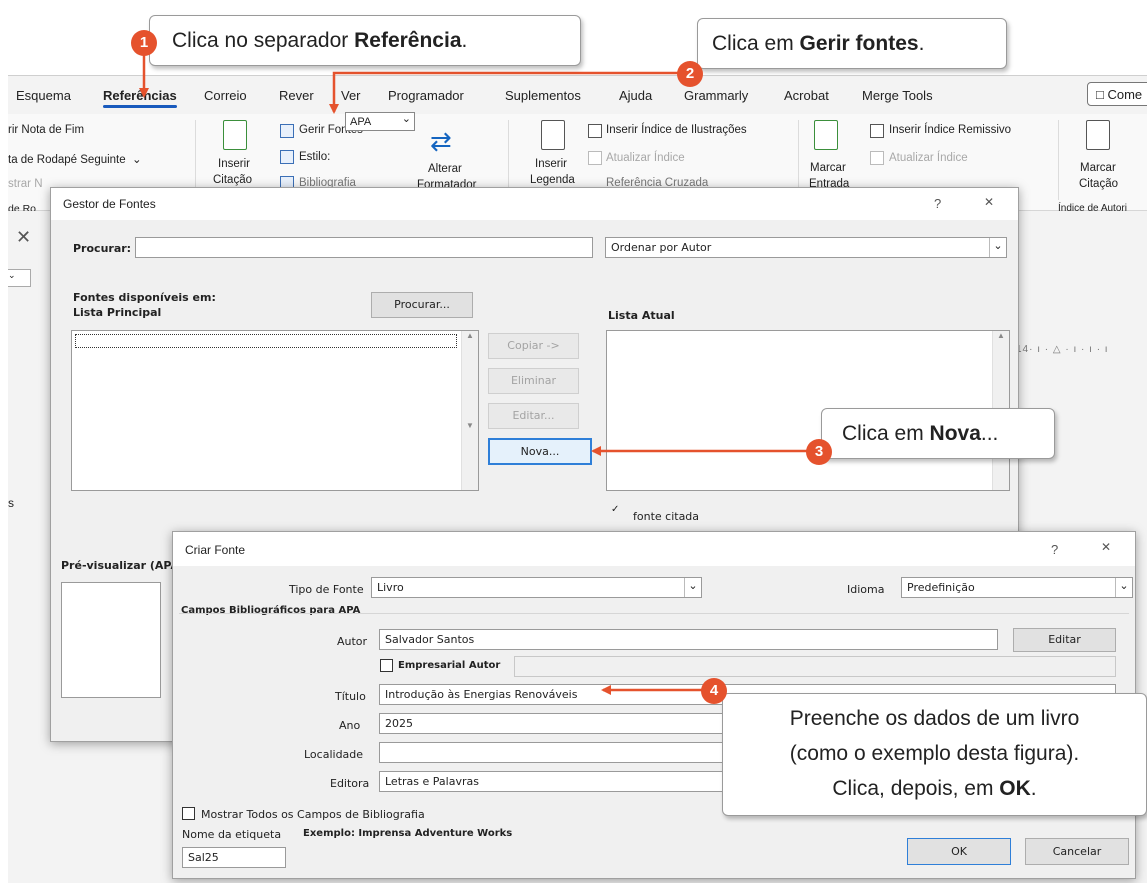  What do you see at coordinates (819, 452) in the screenshot?
I see `step-3-badge: 3` at bounding box center [819, 452].